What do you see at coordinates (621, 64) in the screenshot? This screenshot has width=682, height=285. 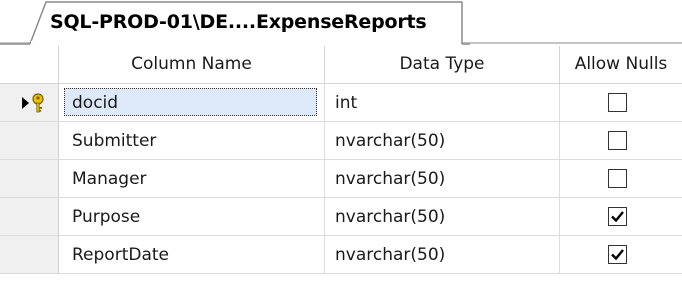 I see `header-allow-nulls: Allow Nulls` at bounding box center [621, 64].